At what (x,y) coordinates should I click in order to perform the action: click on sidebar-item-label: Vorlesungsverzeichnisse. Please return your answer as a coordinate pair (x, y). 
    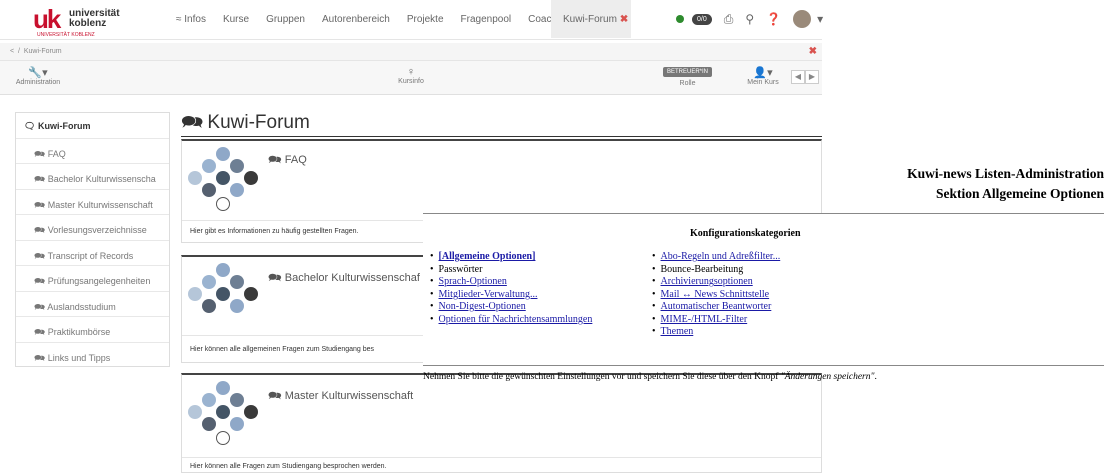
    Looking at the image, I should click on (97, 230).